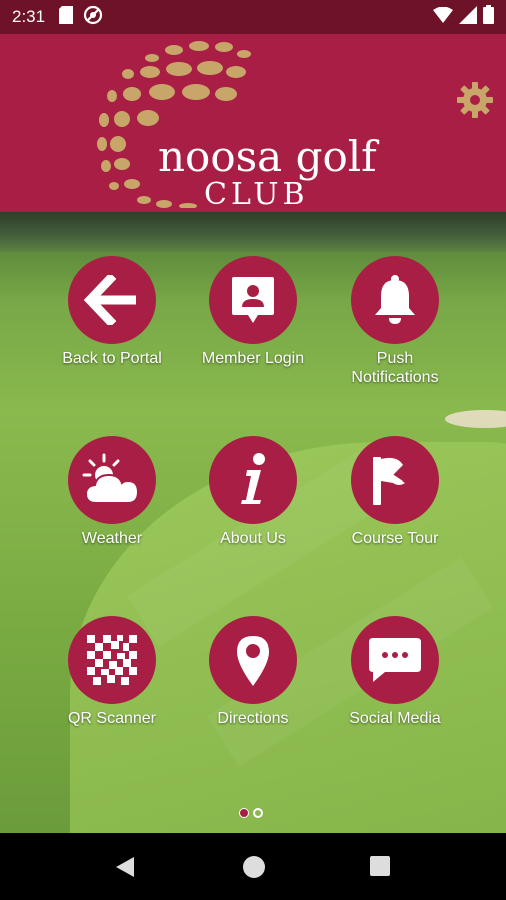 Image resolution: width=506 pixels, height=900 pixels. What do you see at coordinates (475, 419) in the screenshot?
I see `background-bunker` at bounding box center [475, 419].